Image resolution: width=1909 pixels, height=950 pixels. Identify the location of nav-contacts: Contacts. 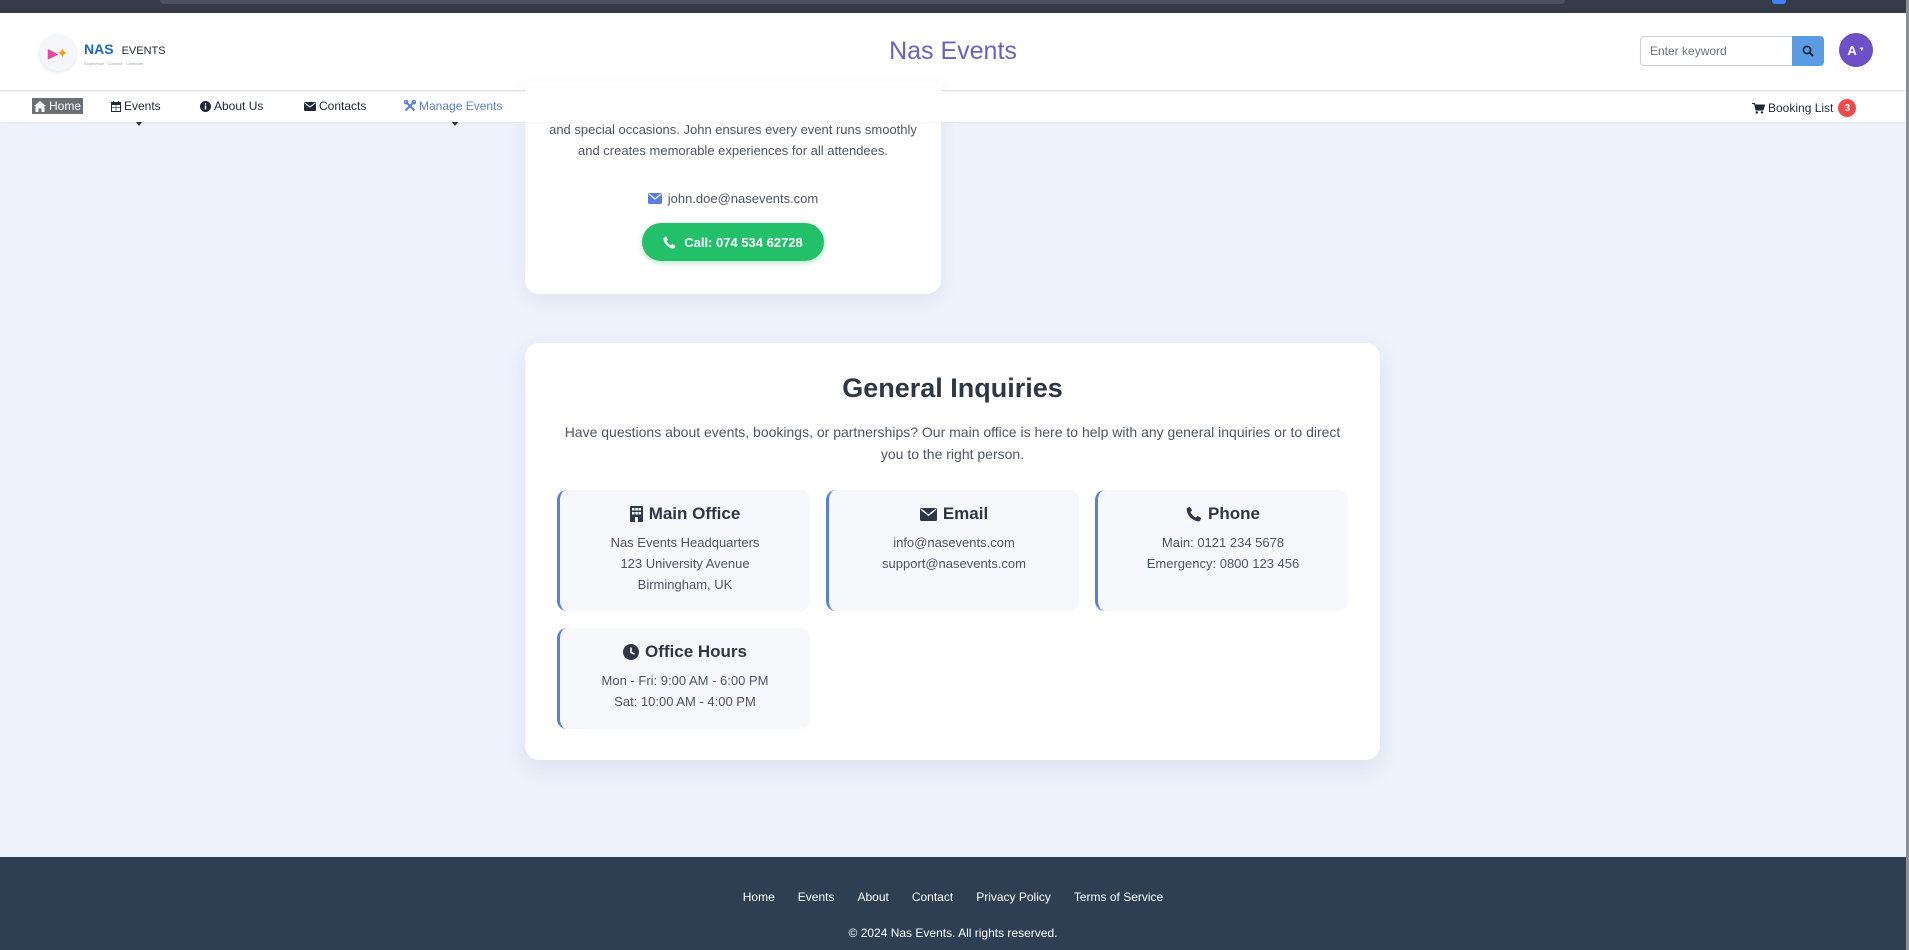
(335, 106).